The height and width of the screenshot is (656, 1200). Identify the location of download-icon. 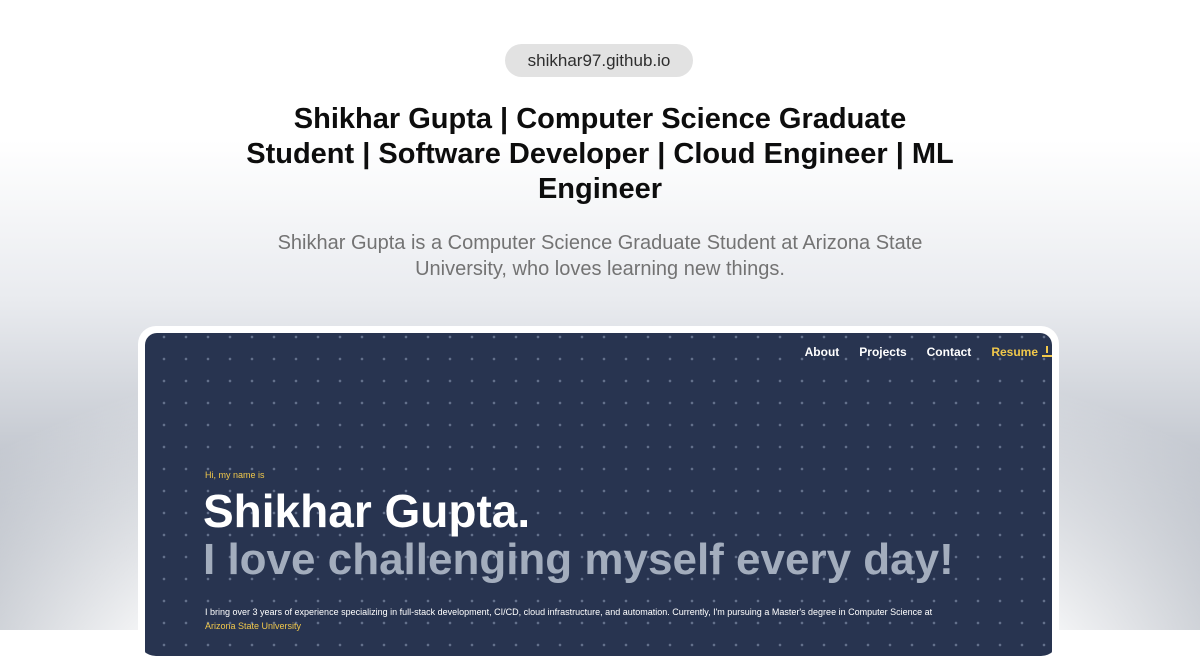
(1047, 352).